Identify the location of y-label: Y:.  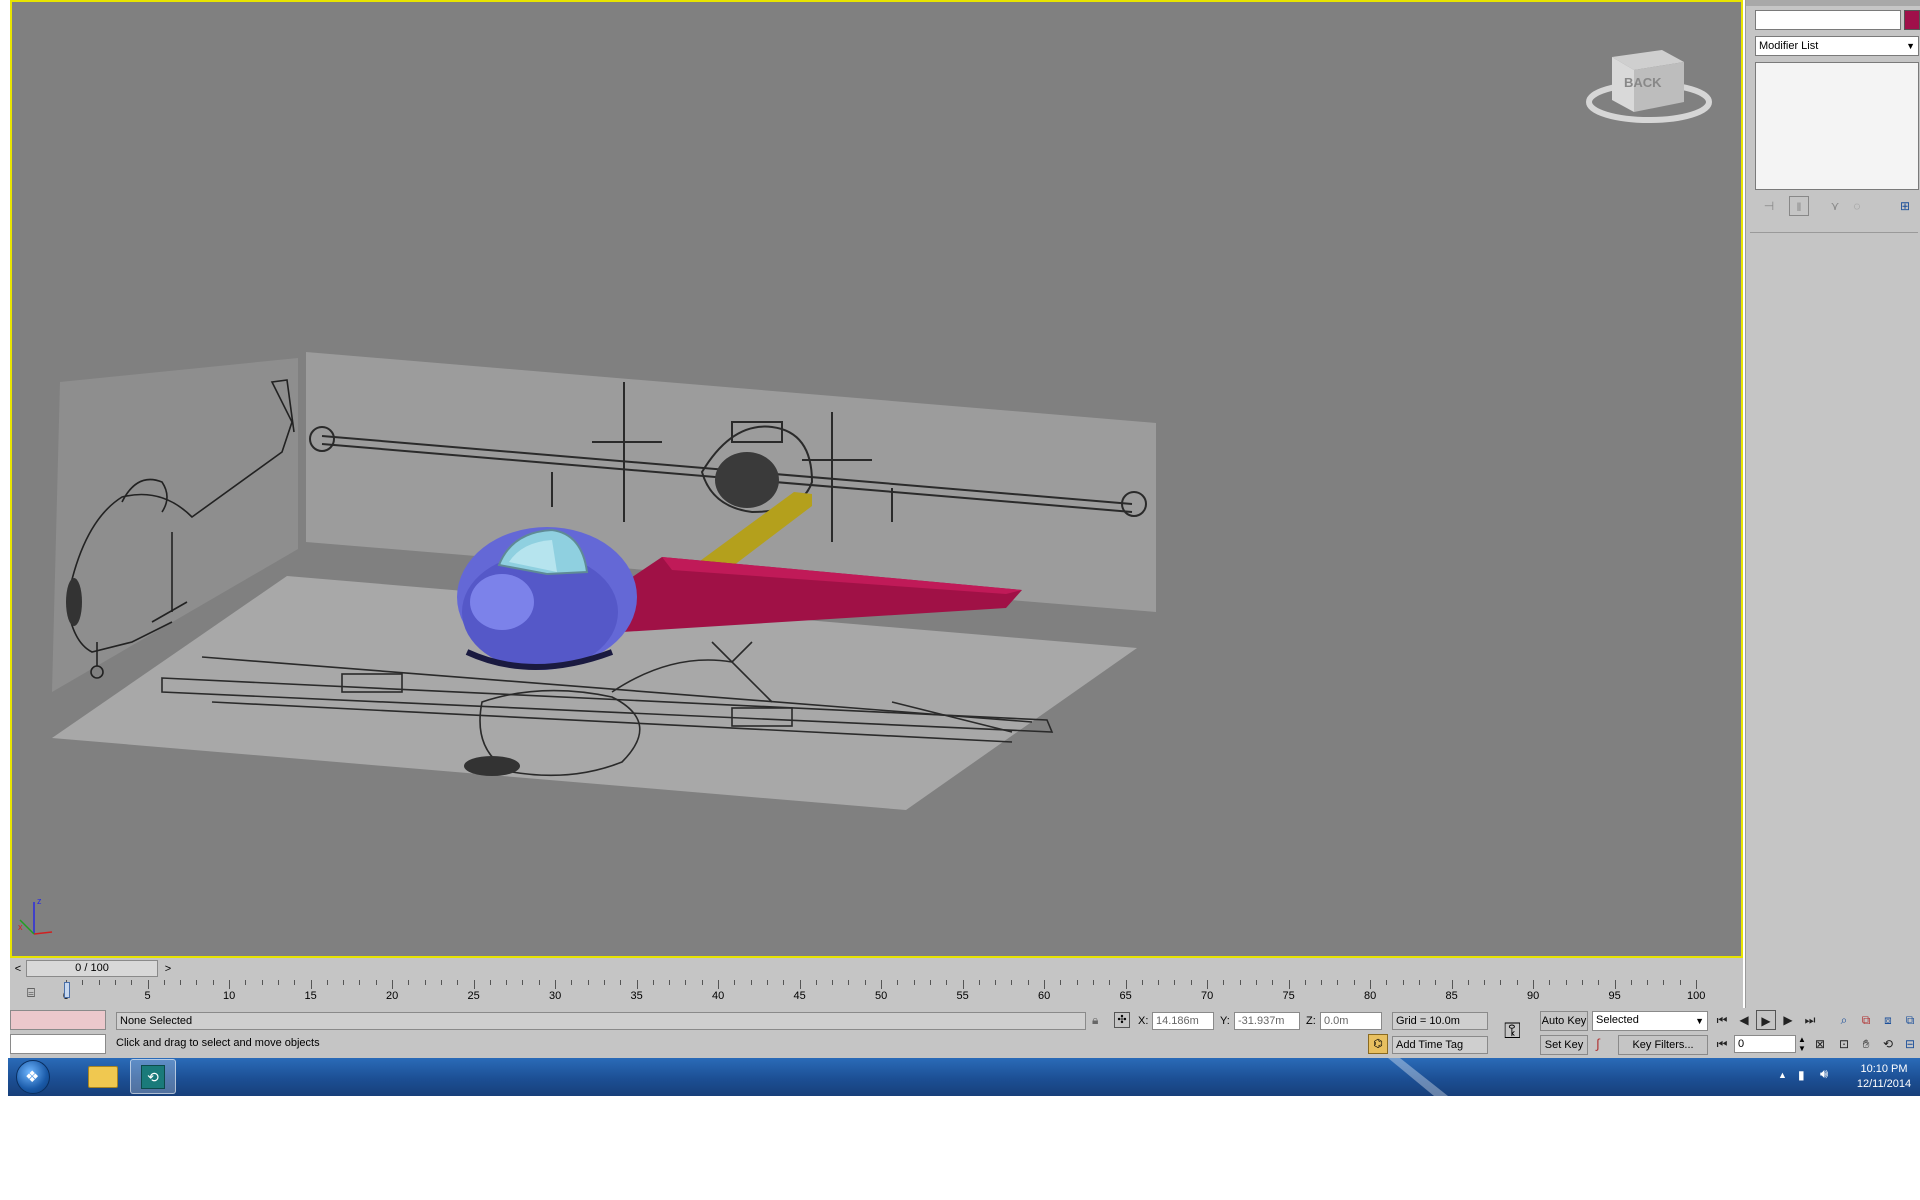
(1225, 1021).